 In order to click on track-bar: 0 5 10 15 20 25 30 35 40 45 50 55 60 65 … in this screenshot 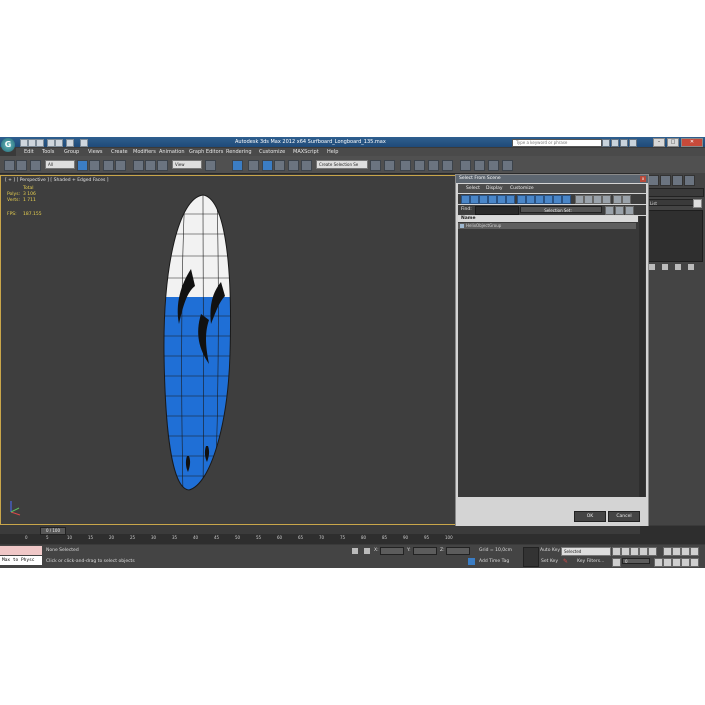, I will do `click(305, 539)`.